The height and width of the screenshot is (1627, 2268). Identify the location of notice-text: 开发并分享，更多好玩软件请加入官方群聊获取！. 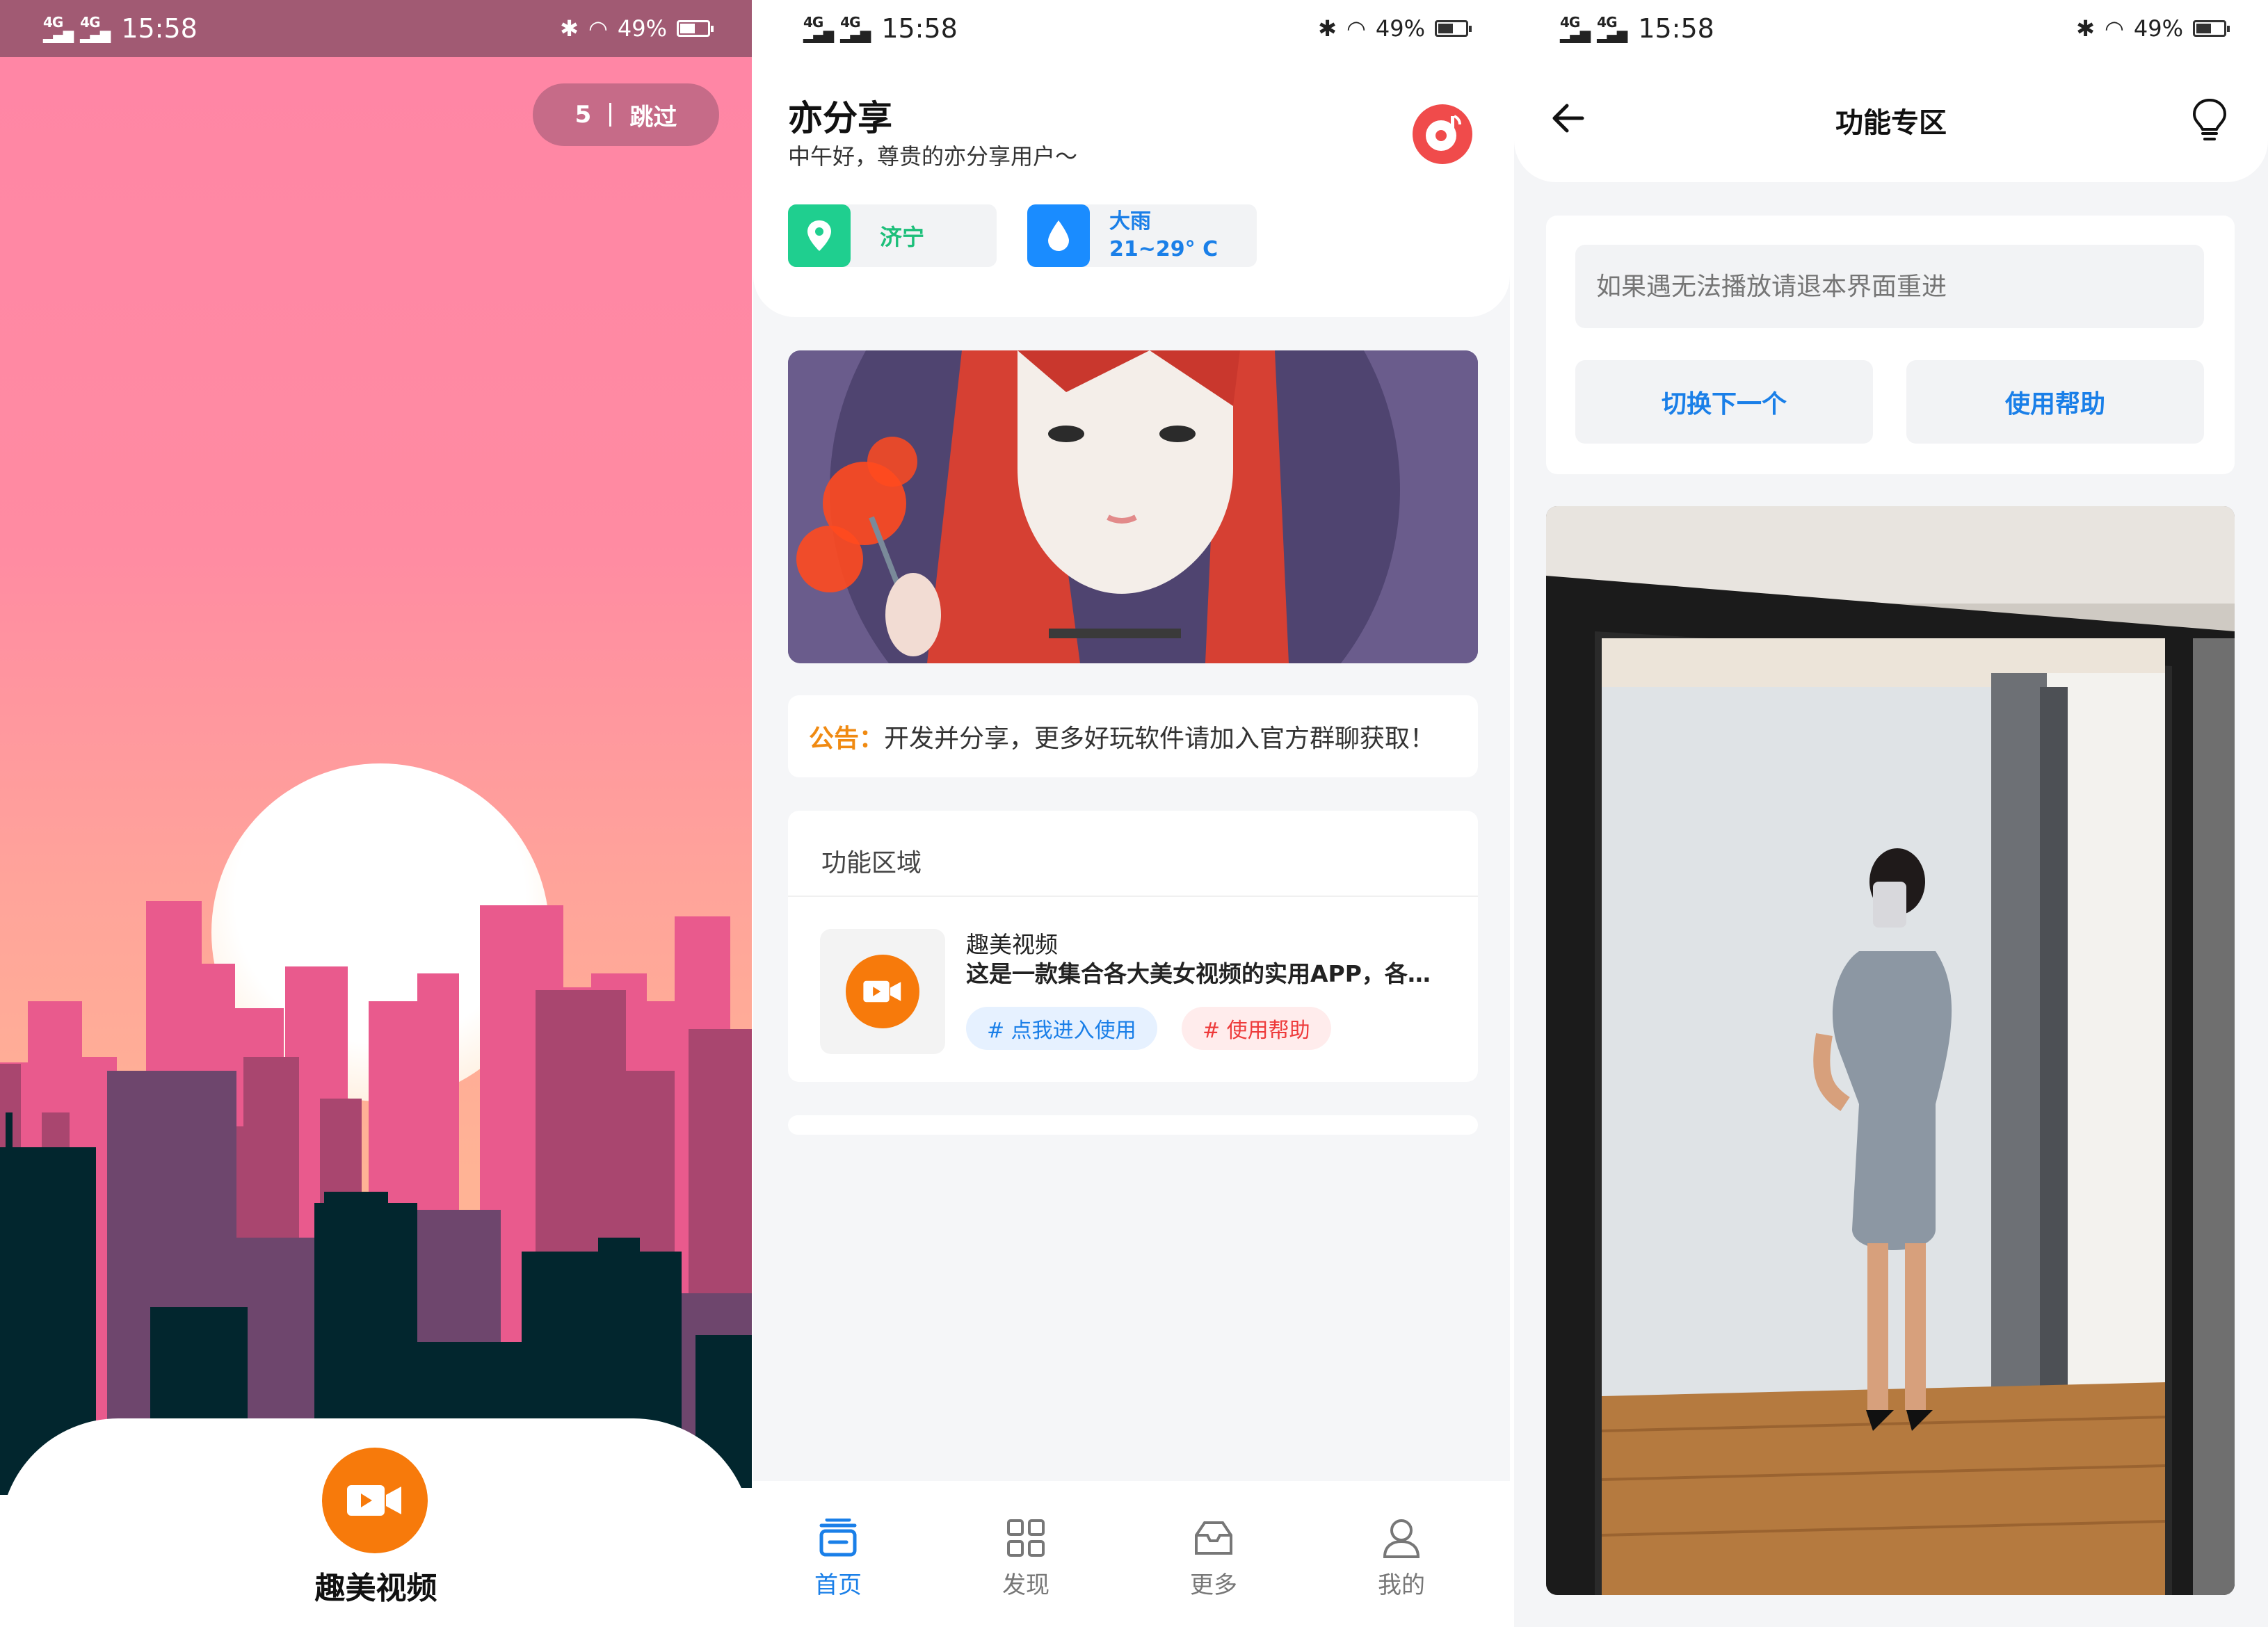
(1159, 739).